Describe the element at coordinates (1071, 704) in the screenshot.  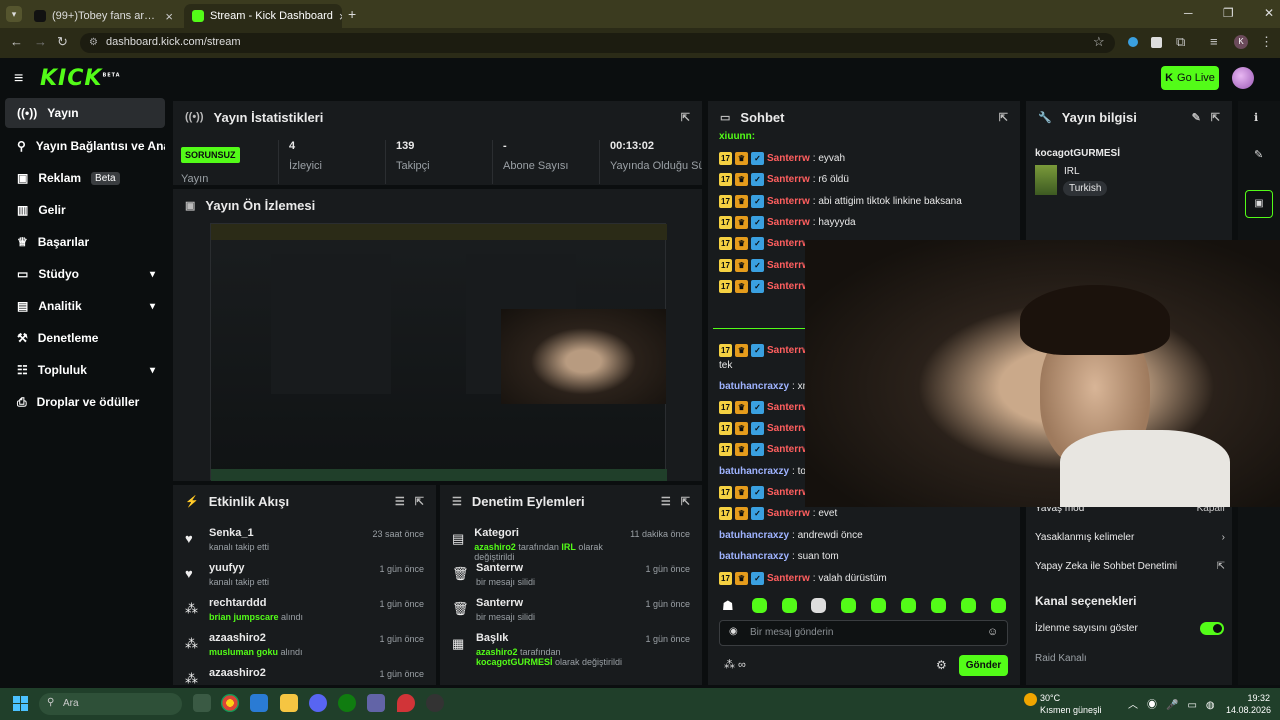
I see `weather-widget: 30°C Kısmen güneşli` at that location.